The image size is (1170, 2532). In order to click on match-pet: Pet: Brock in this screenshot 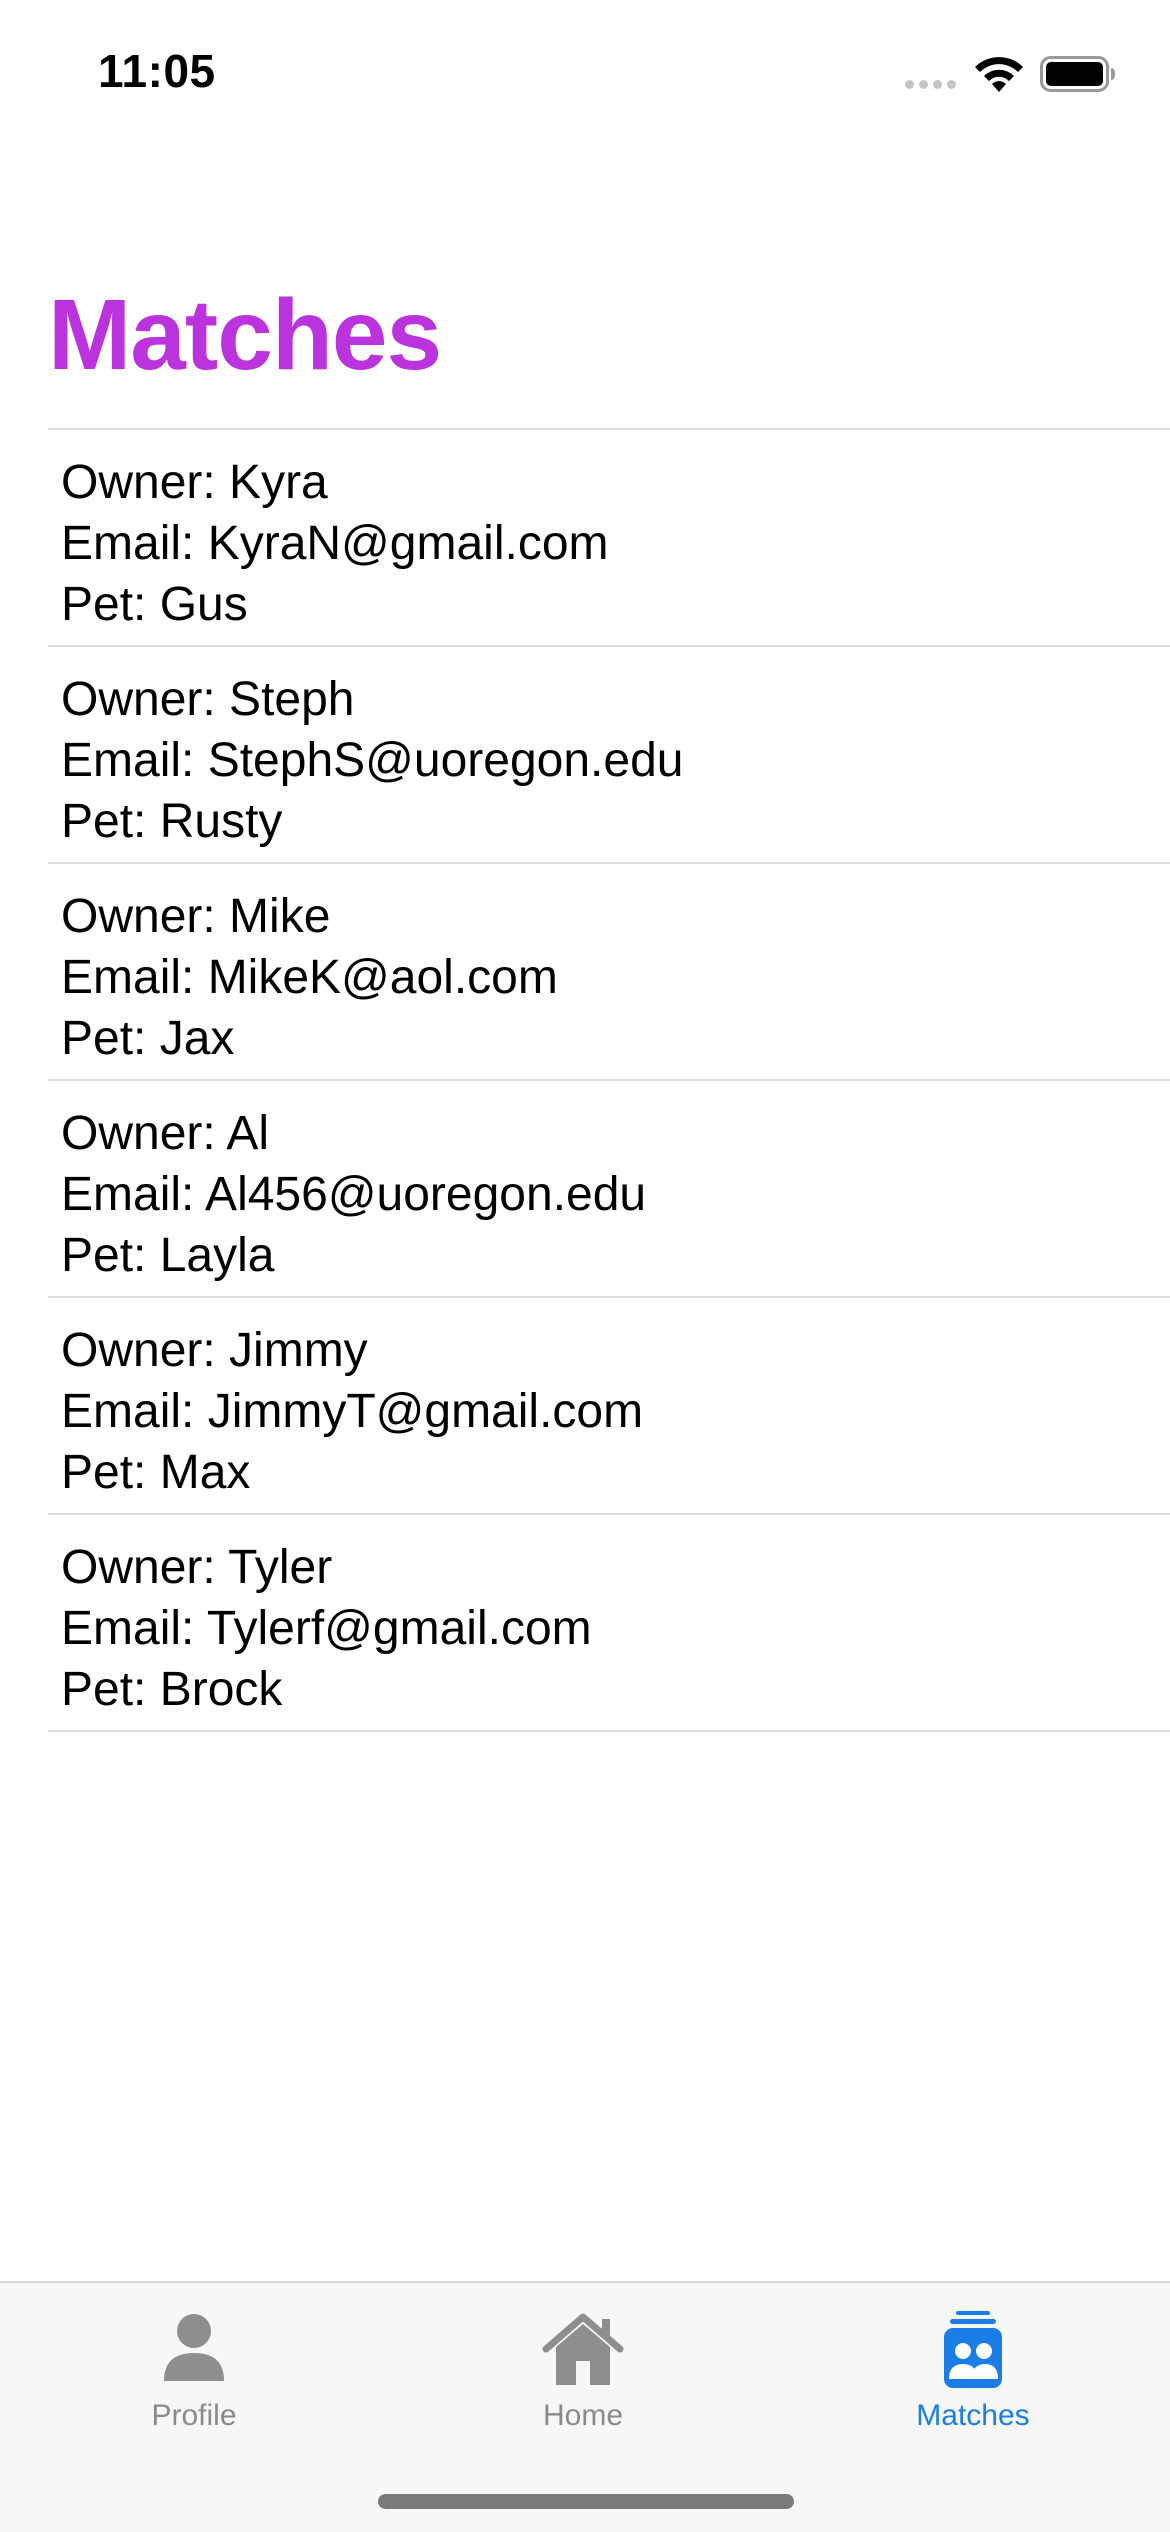, I will do `click(172, 1689)`.